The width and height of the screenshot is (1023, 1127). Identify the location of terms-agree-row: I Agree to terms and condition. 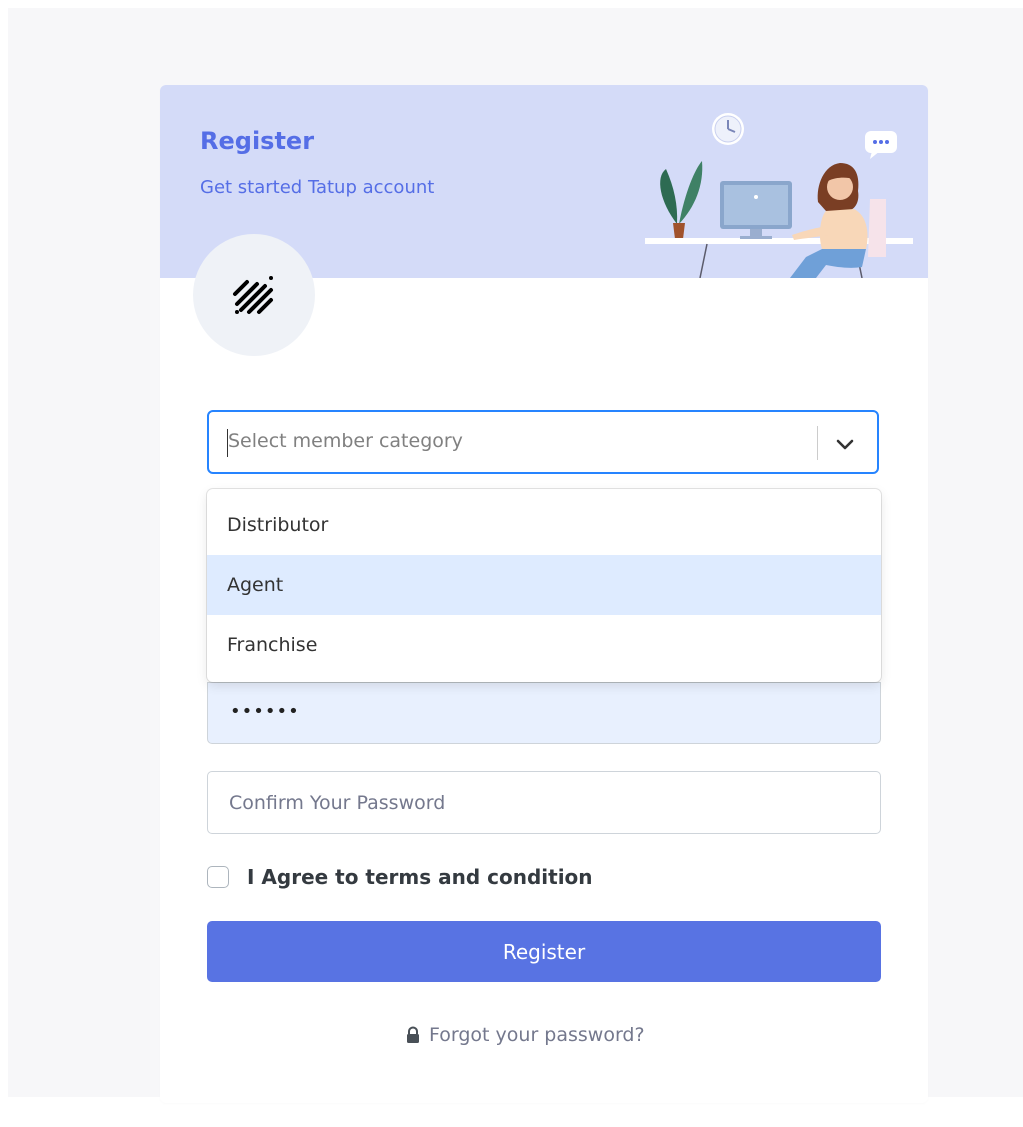
(400, 877).